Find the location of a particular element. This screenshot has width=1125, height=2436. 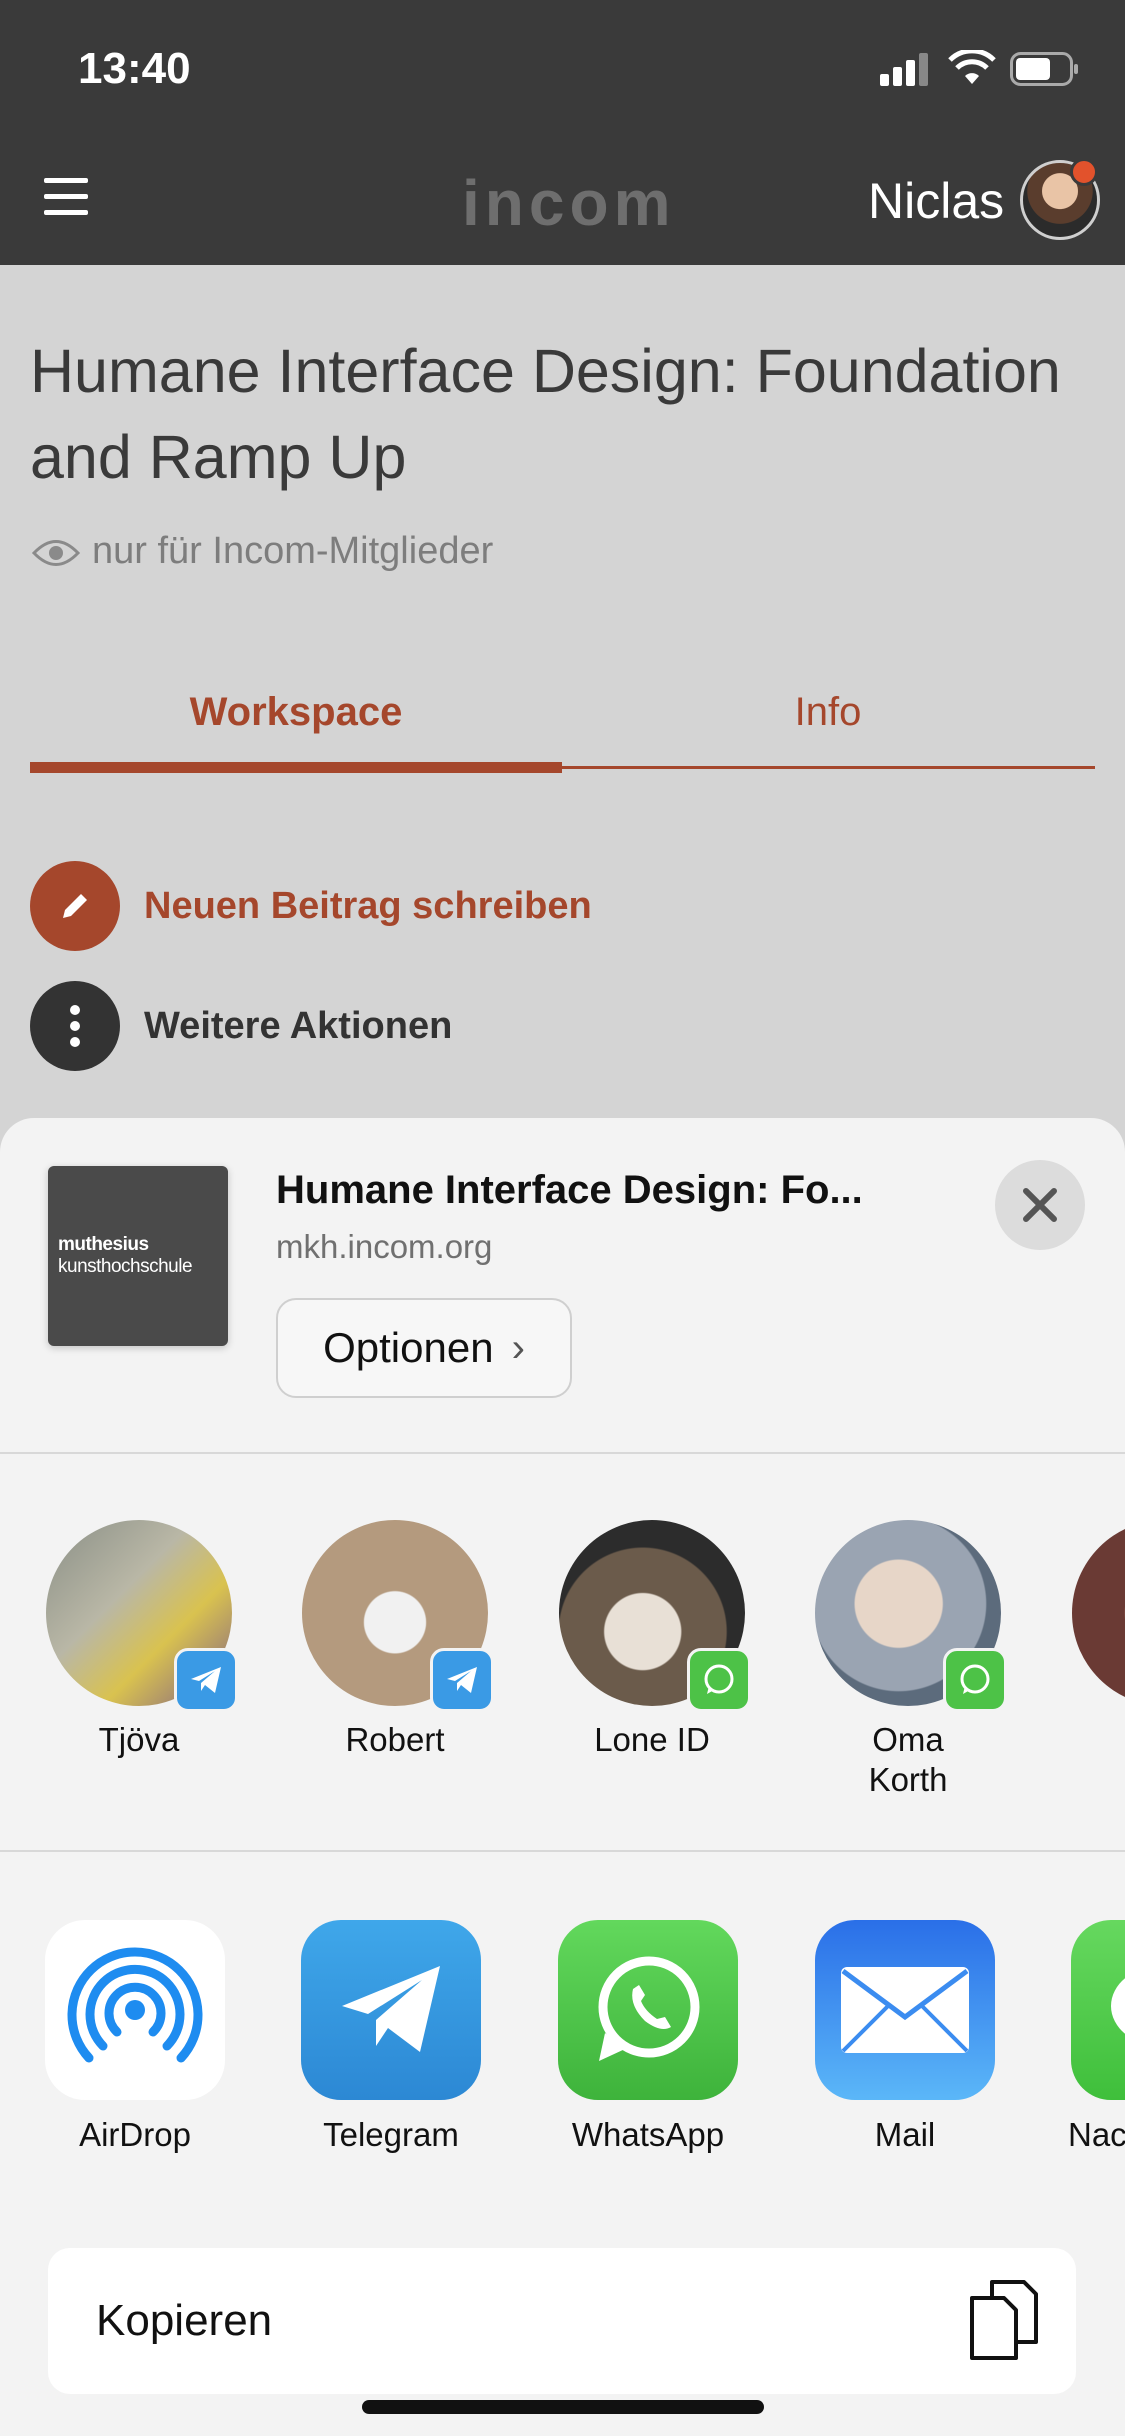

home-indicator is located at coordinates (563, 2407).